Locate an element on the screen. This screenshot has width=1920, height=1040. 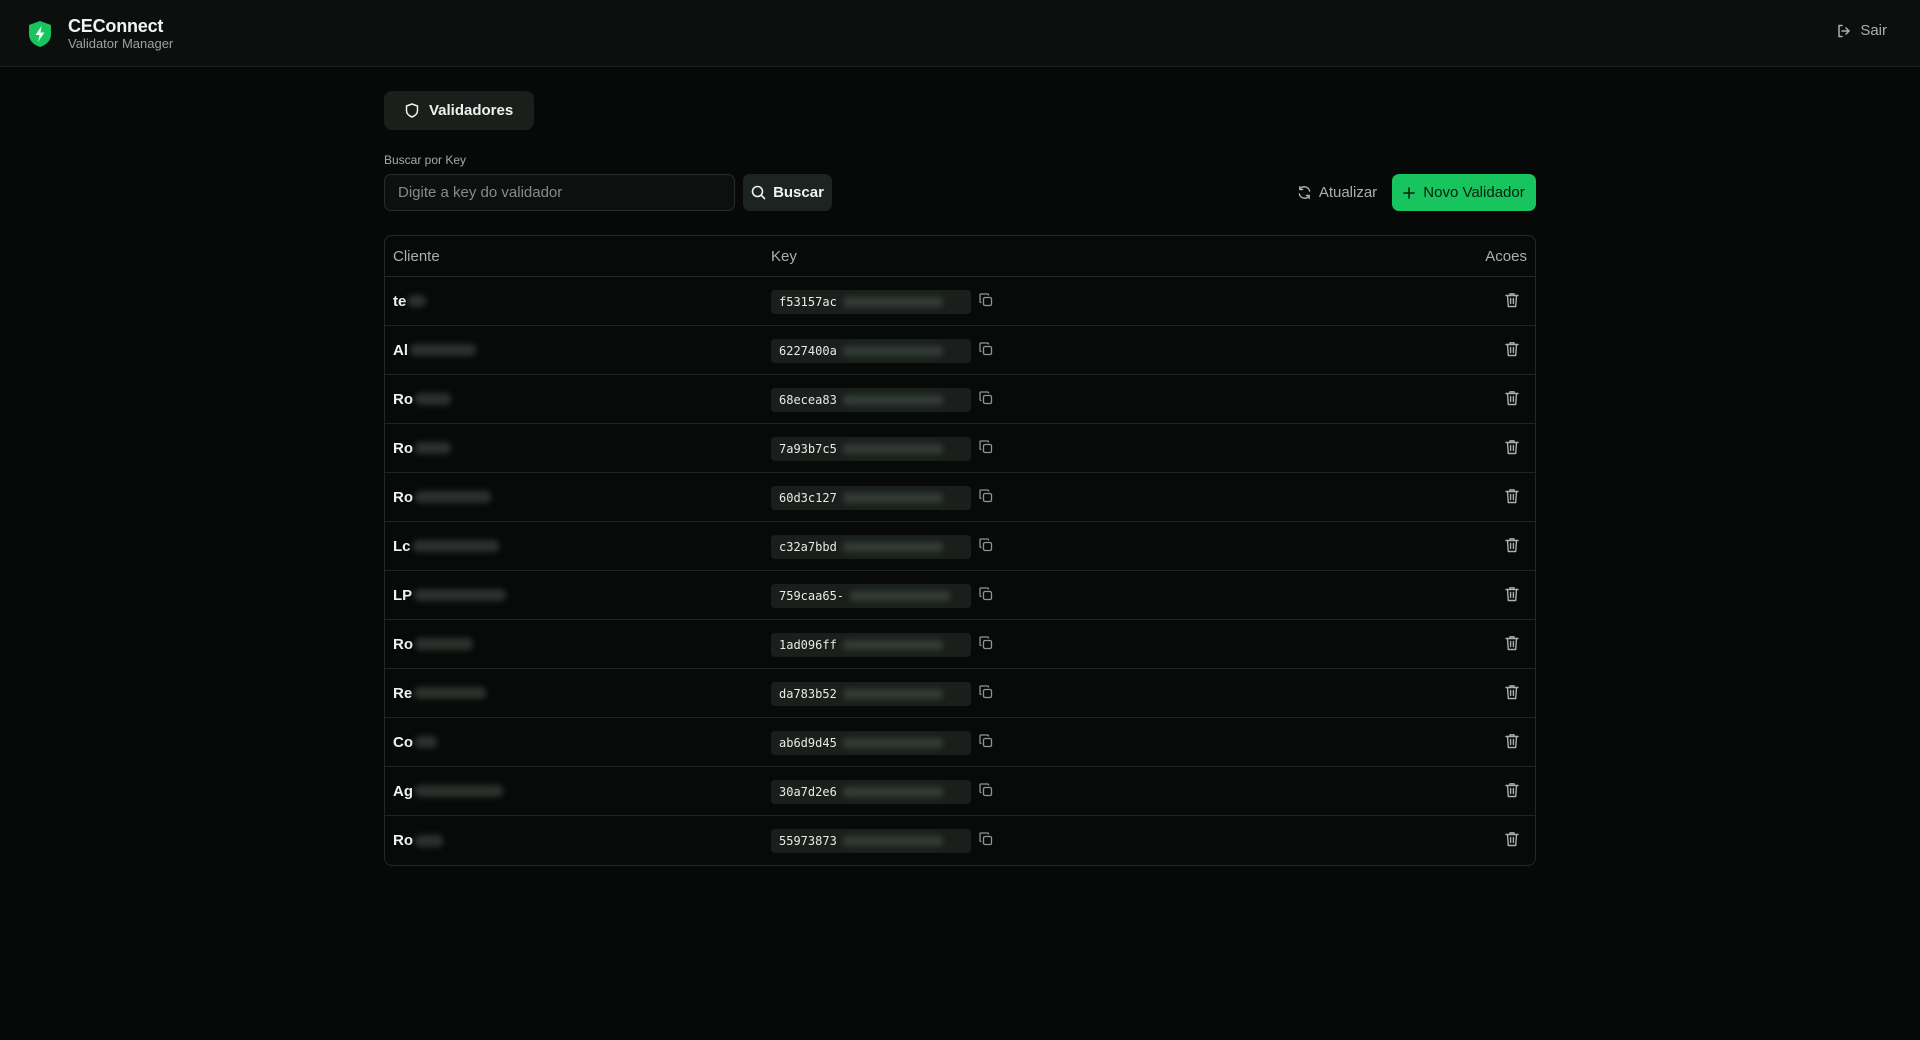
client-name: Co is located at coordinates (403, 742).